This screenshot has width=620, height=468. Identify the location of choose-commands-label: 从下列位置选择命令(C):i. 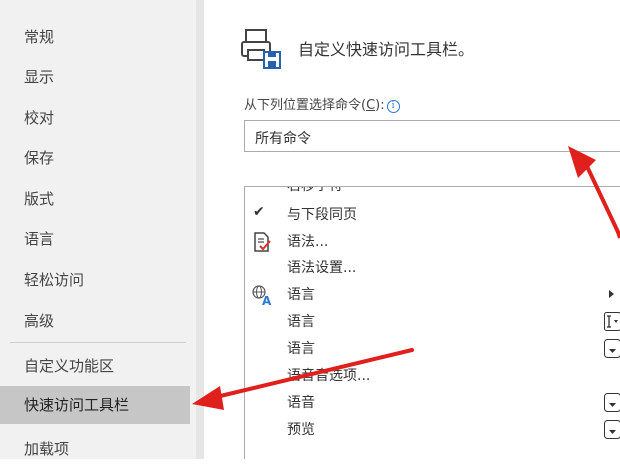
(322, 103).